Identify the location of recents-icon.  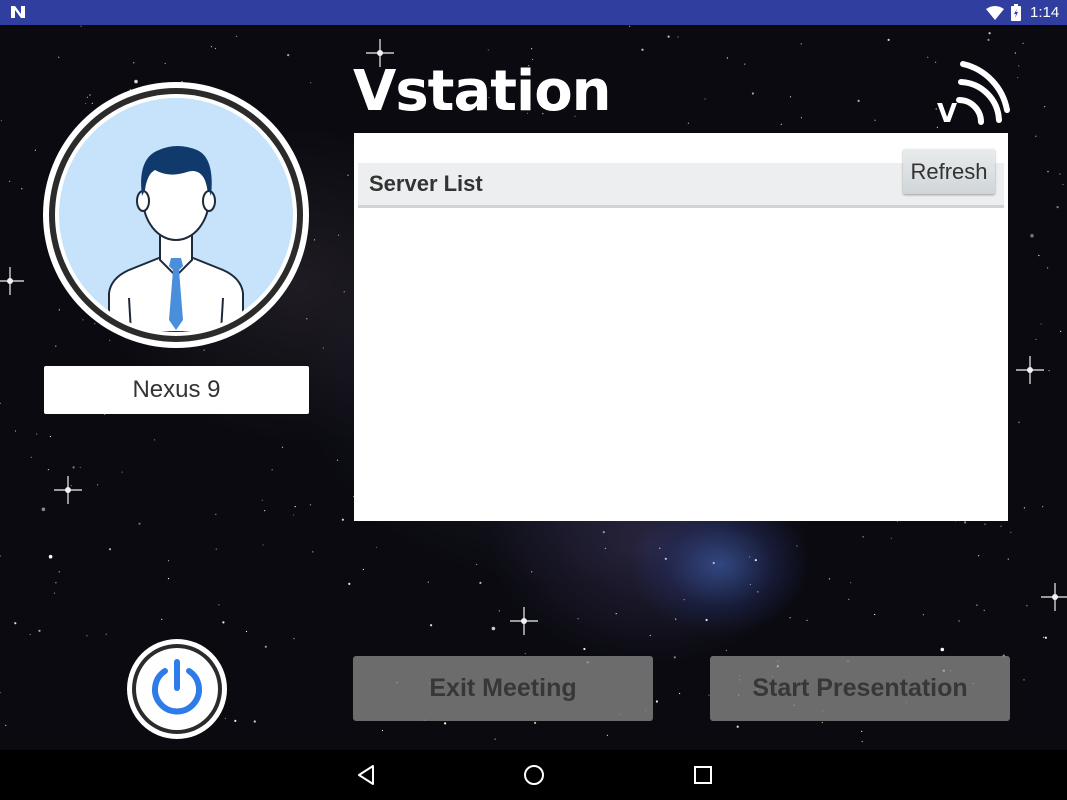
(703, 775).